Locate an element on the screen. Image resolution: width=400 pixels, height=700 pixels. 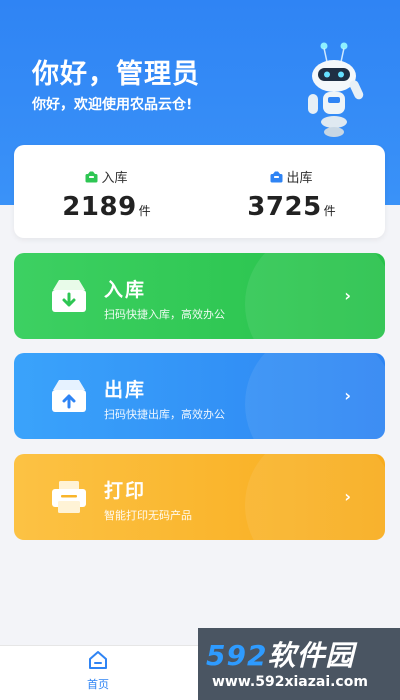
watermark-logo: 592软件园 is located at coordinates (280, 655).